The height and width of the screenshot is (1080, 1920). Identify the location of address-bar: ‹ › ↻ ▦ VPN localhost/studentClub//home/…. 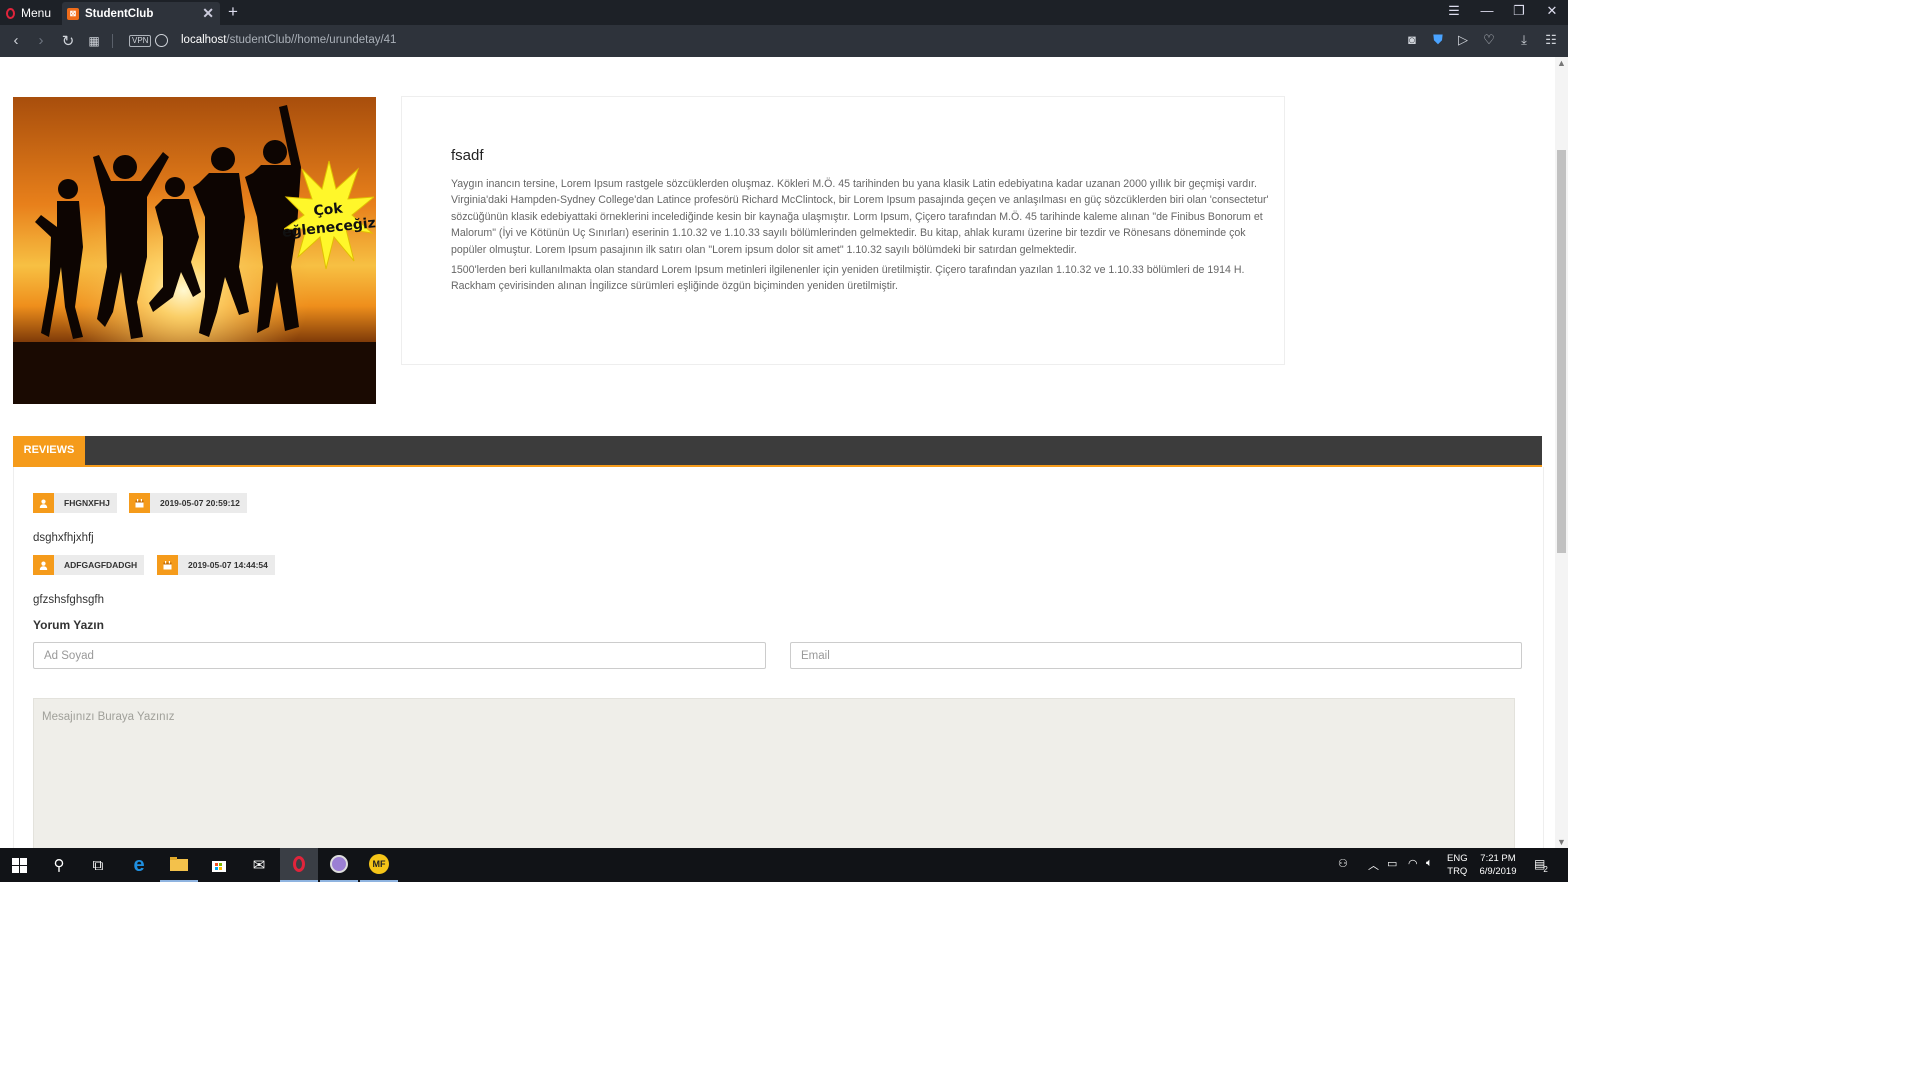
(784, 41).